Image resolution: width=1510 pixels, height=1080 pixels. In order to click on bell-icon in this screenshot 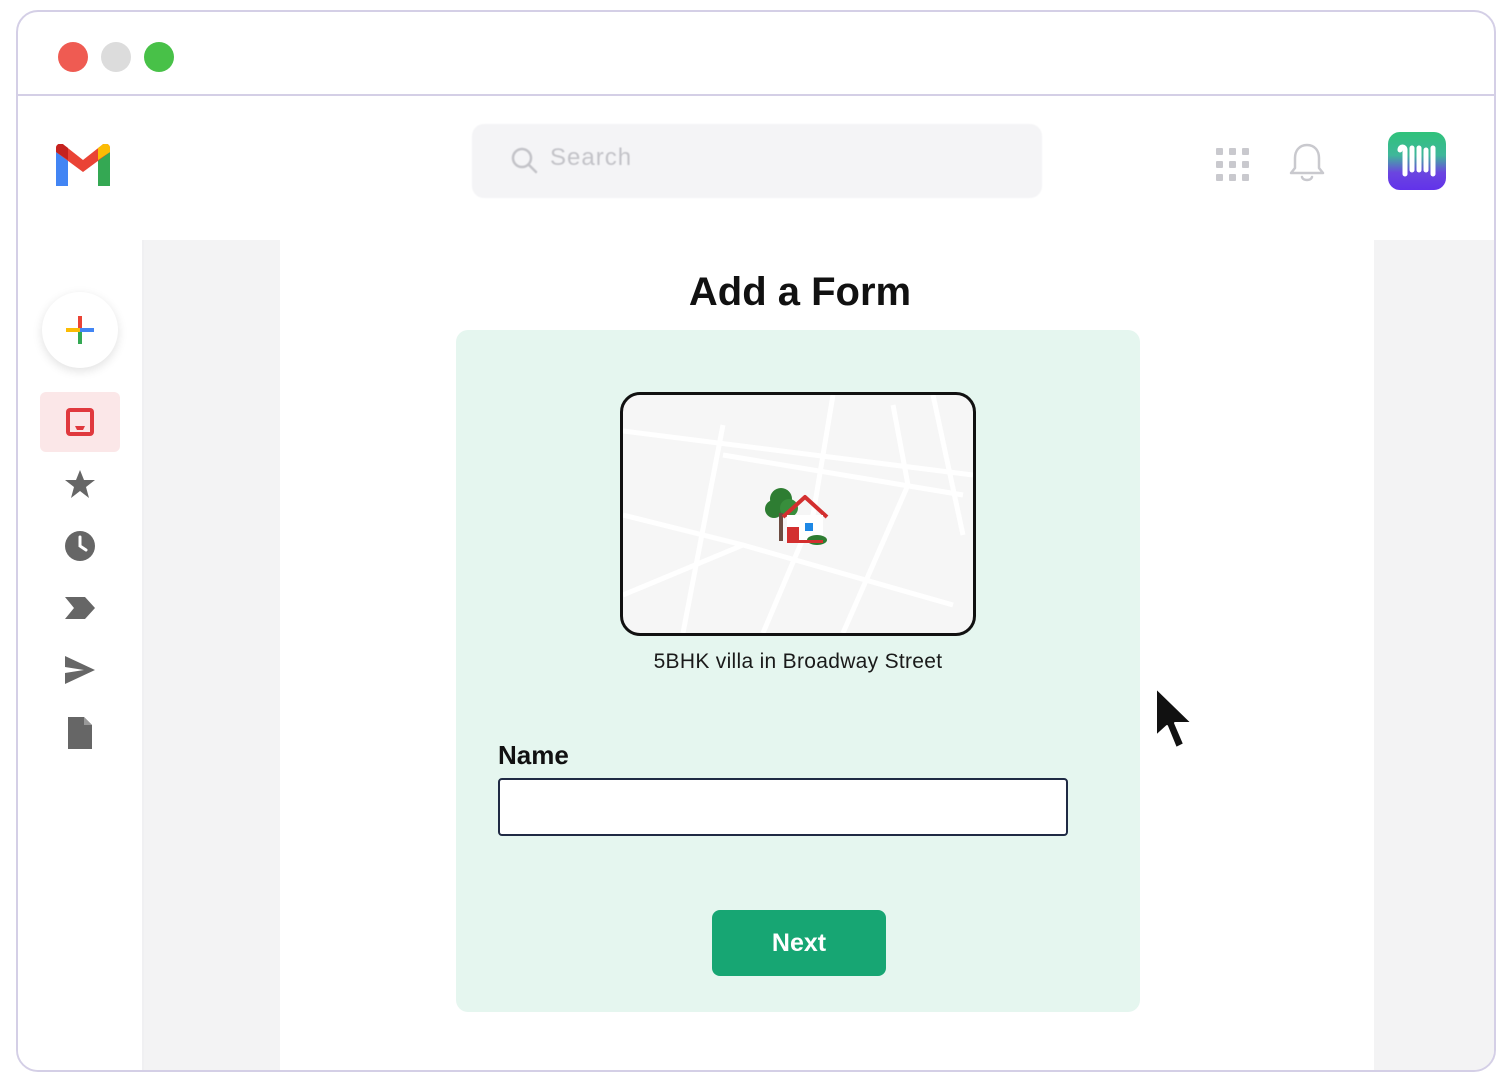, I will do `click(1307, 163)`.